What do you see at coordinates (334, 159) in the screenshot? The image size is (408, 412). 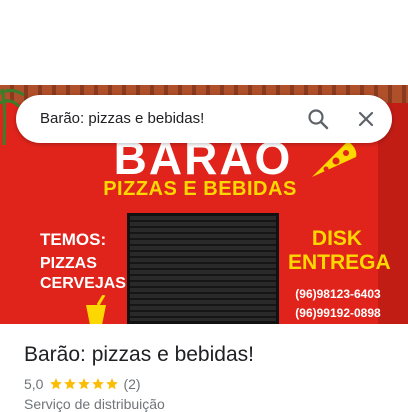 I see `pizza-slice-icon` at bounding box center [334, 159].